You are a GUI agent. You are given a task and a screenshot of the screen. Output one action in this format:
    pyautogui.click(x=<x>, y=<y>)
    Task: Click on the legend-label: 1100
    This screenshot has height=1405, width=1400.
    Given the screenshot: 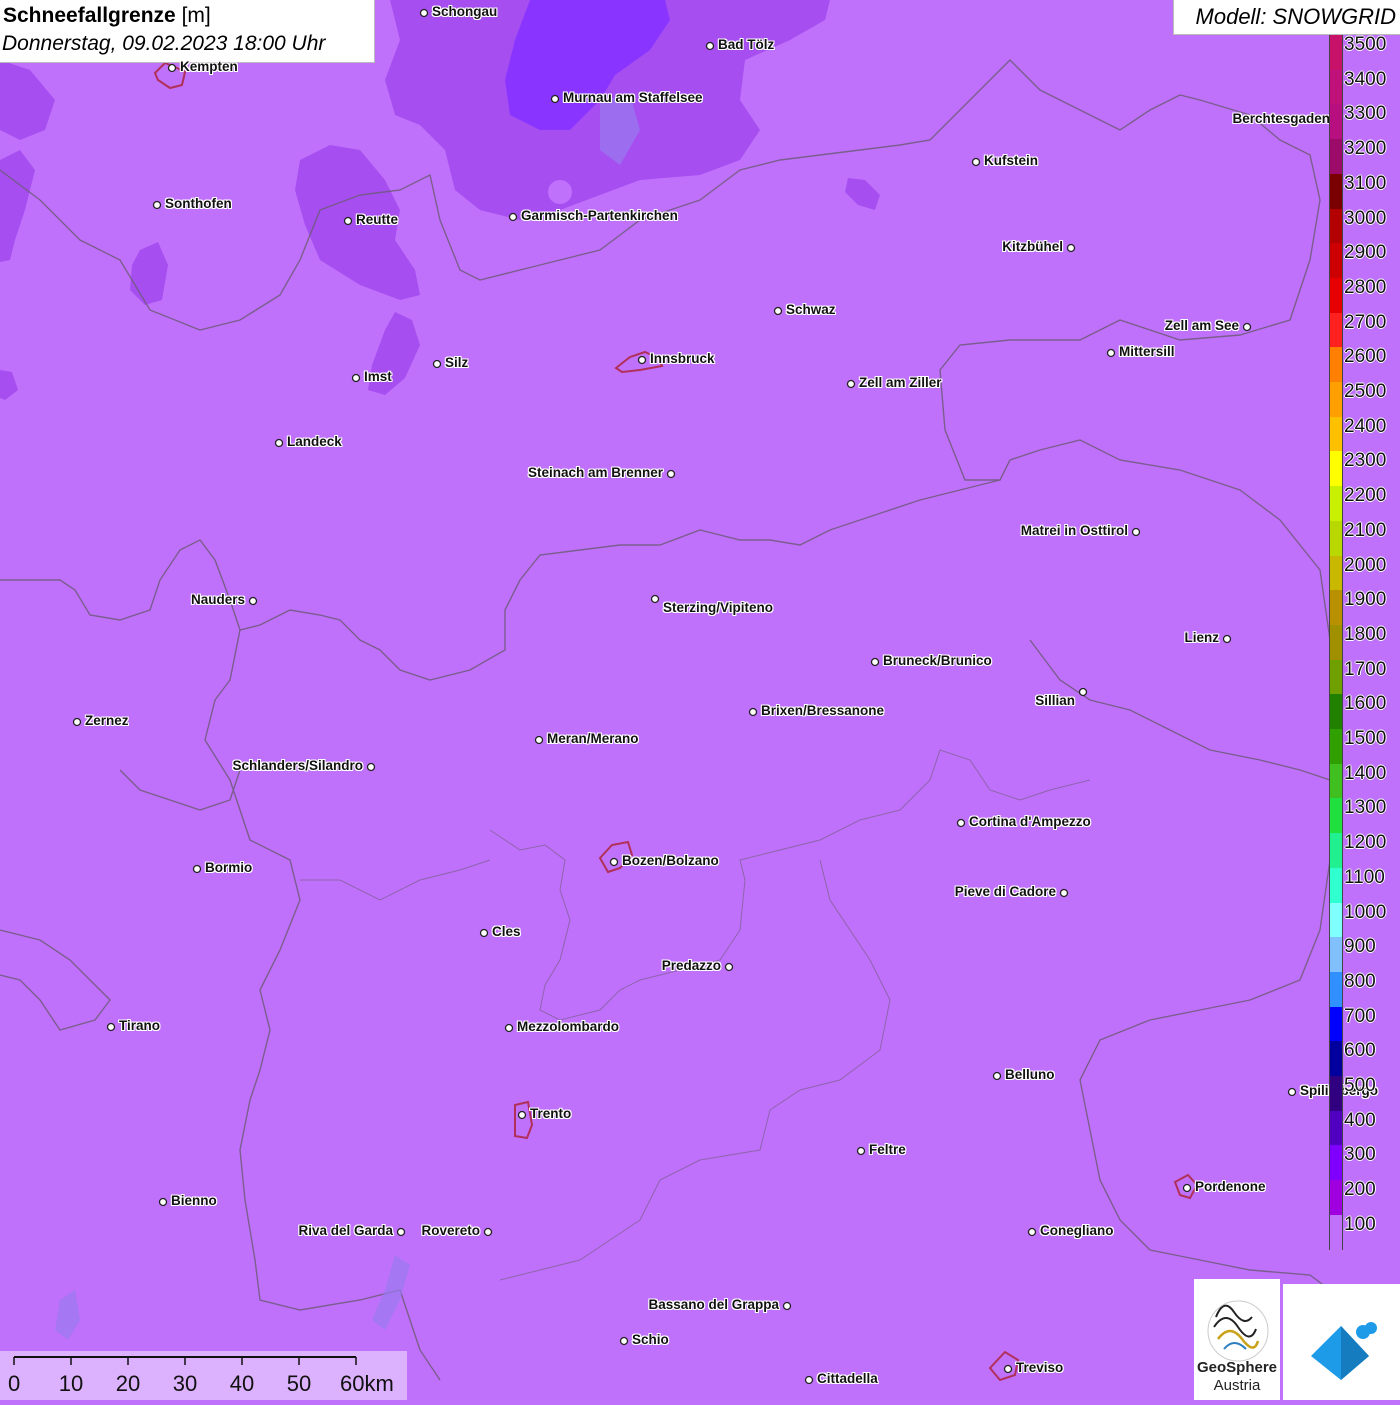 What is the action you would take?
    pyautogui.click(x=1364, y=877)
    